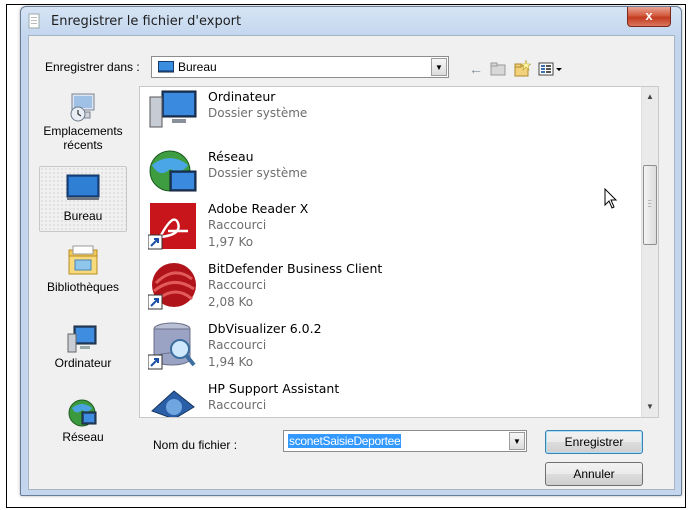 The height and width of the screenshot is (510, 692). Describe the element at coordinates (83, 437) in the screenshot. I see `place-label: Réseau` at that location.